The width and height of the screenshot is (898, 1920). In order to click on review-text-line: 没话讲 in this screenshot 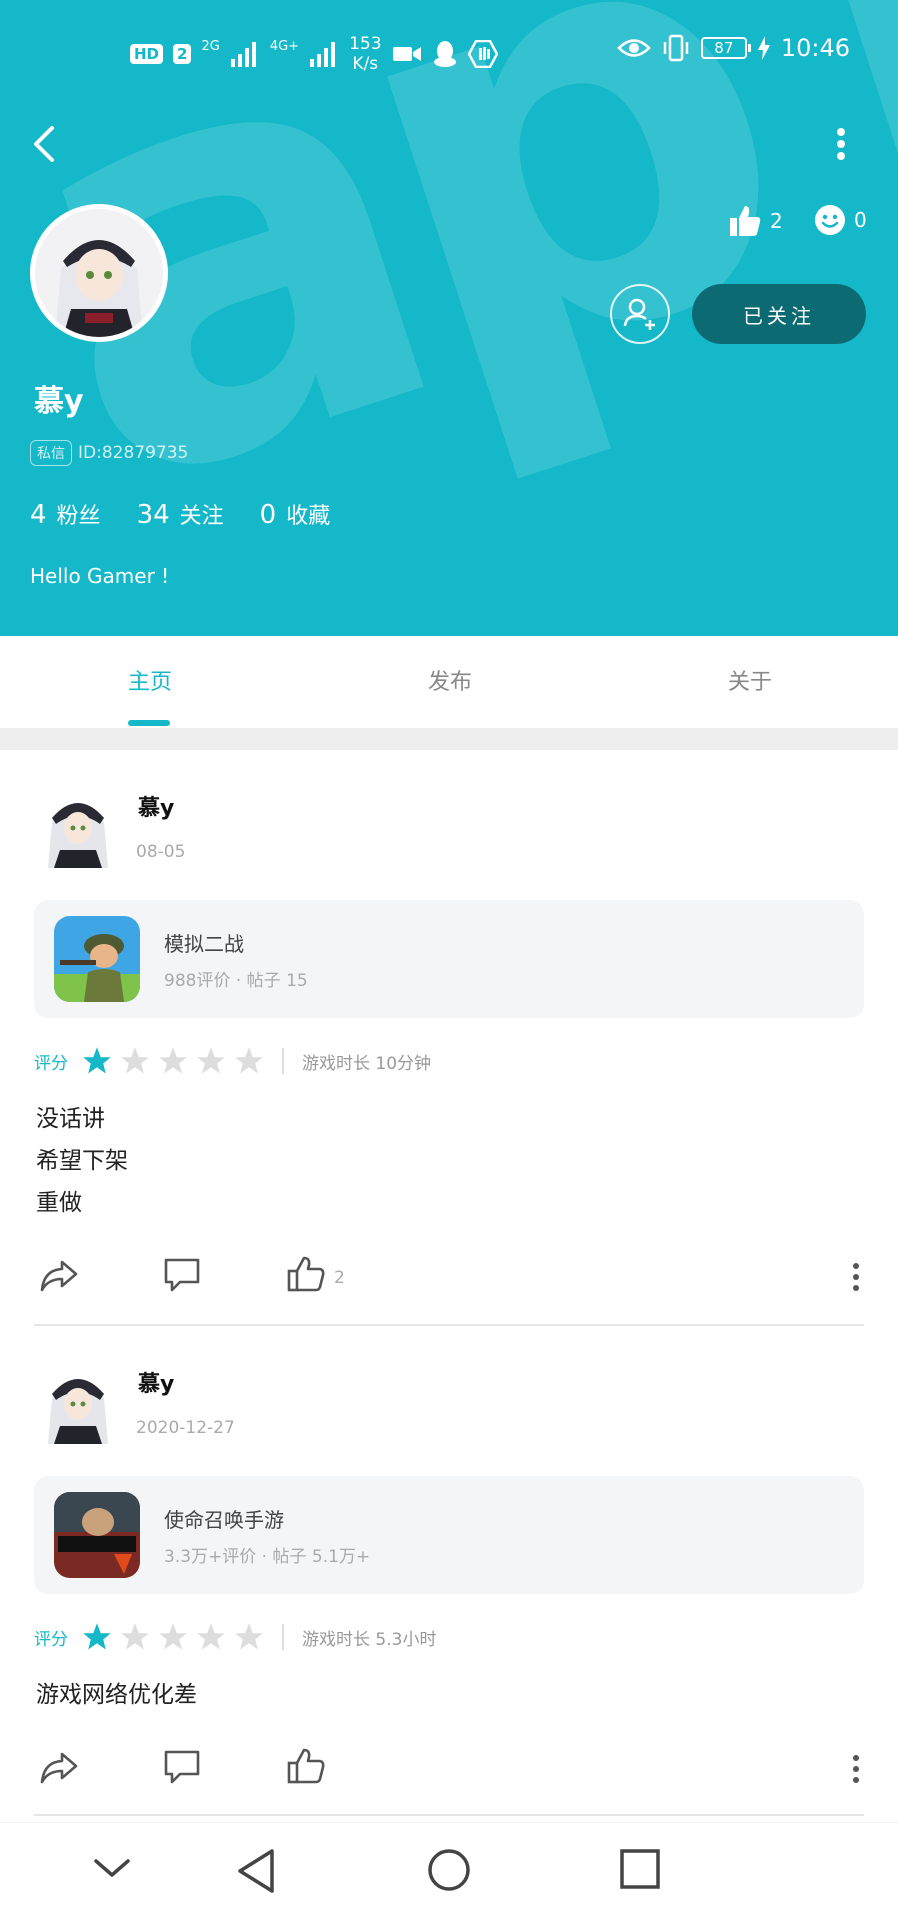, I will do `click(70, 1119)`.